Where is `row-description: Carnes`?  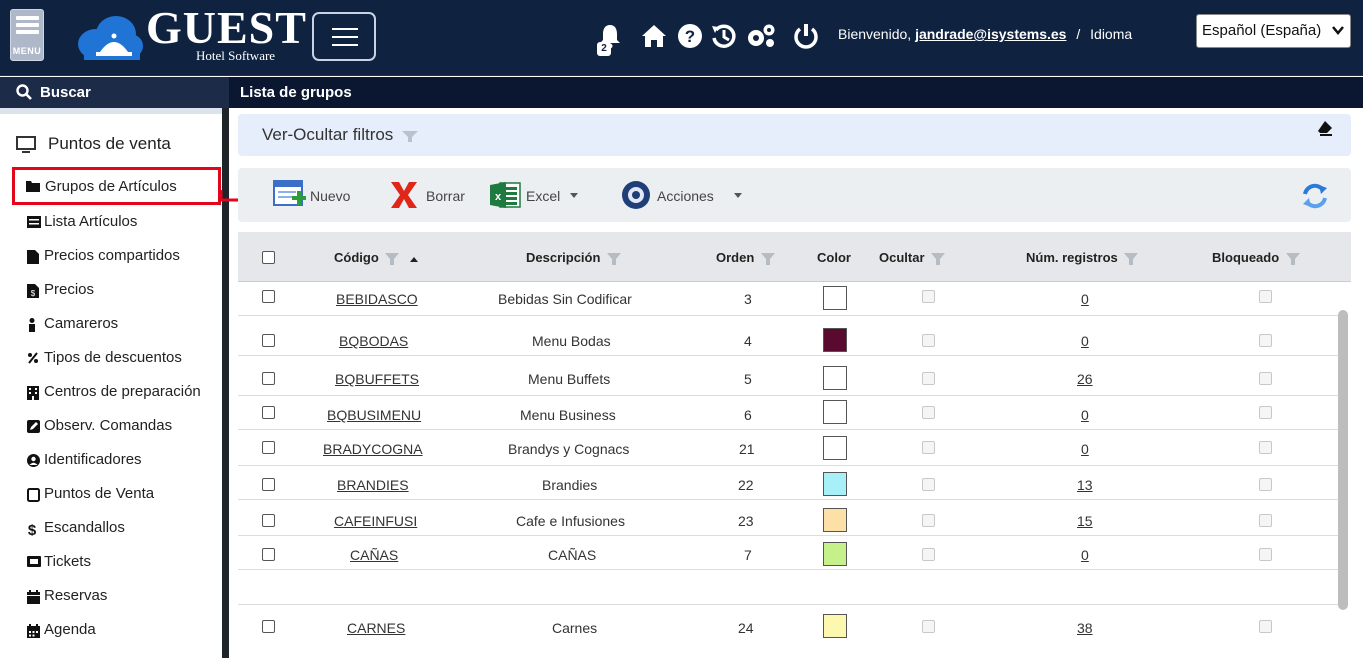
row-description: Carnes is located at coordinates (575, 628).